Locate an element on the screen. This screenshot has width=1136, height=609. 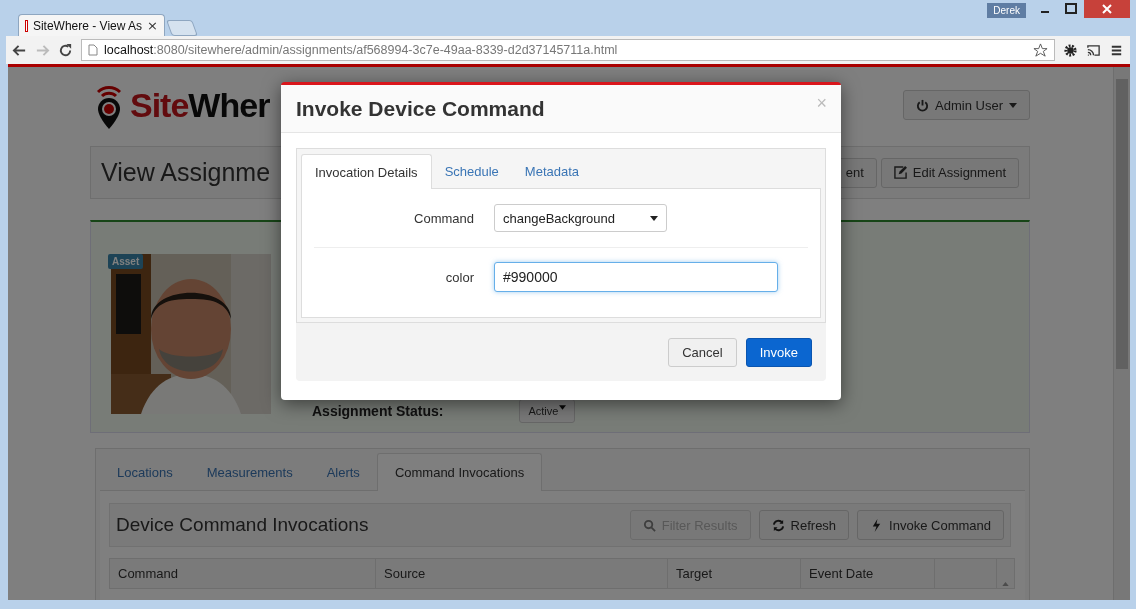
command-dropdown: changeBackground is located at coordinates (580, 218).